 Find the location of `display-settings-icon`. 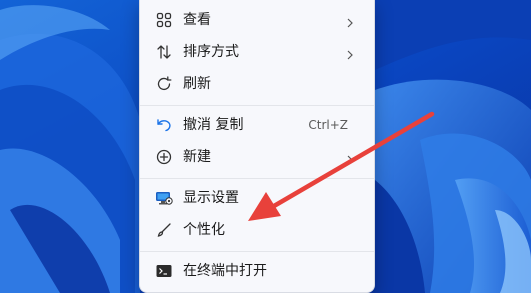

display-settings-icon is located at coordinates (164, 198).